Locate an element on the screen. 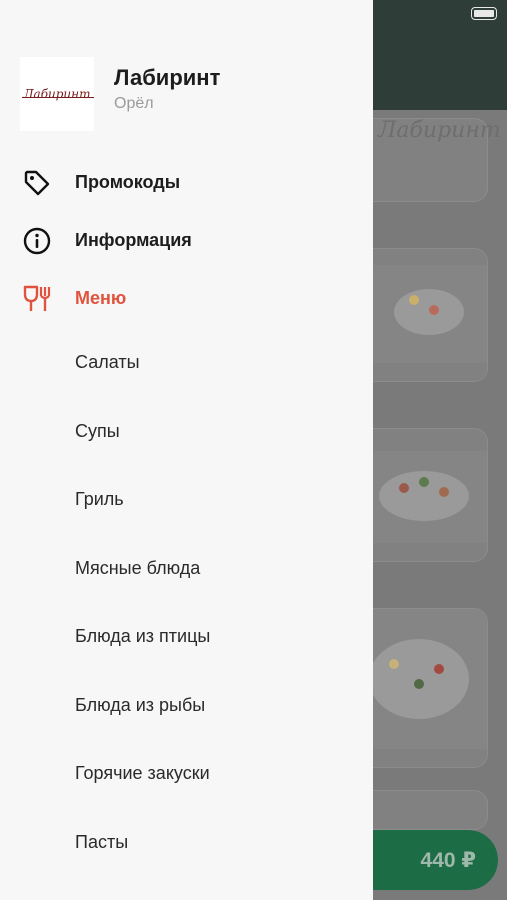 This screenshot has width=507, height=900. wine-fork-icon is located at coordinates (37, 298).